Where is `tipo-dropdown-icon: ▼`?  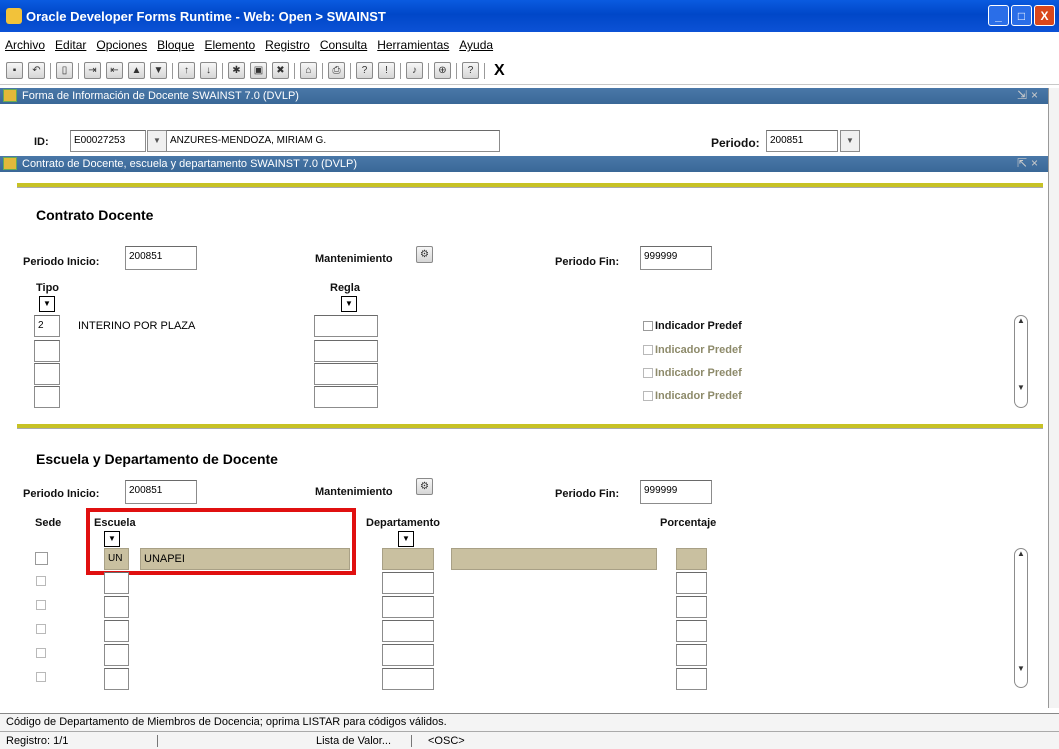
tipo-dropdown-icon: ▼ is located at coordinates (47, 304).